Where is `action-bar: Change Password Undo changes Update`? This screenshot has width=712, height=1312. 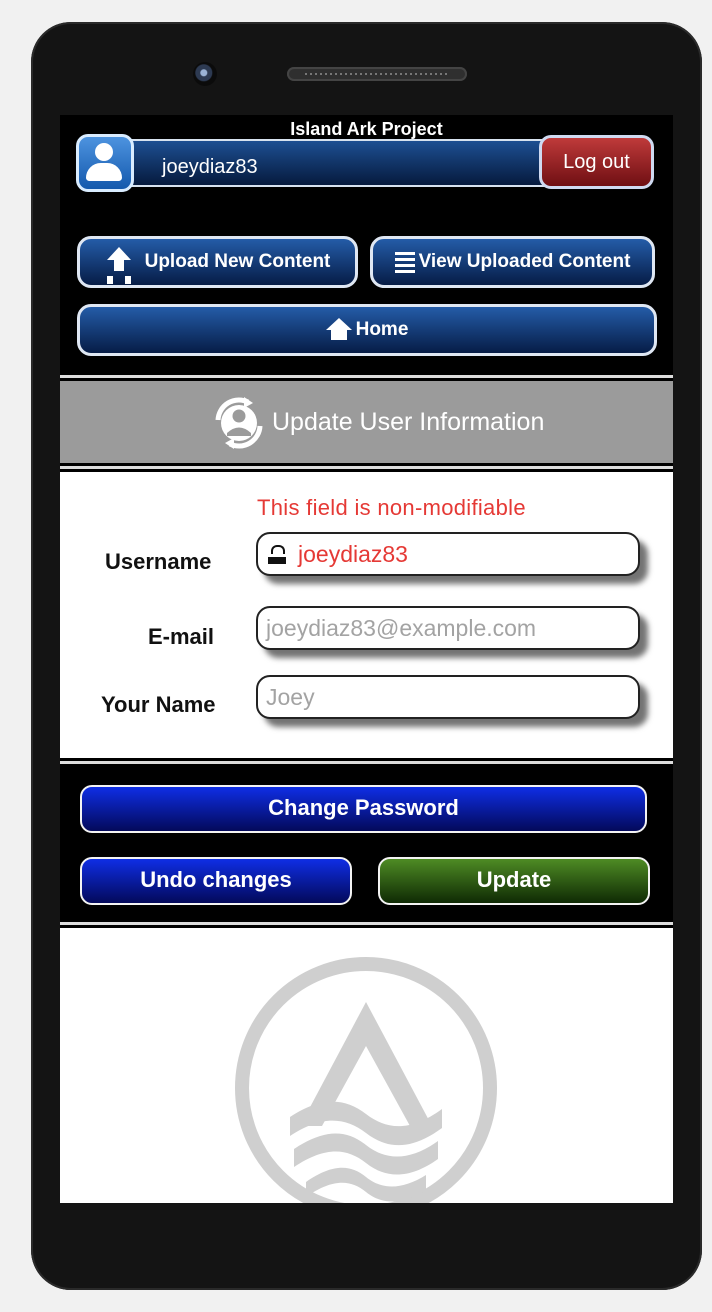 action-bar: Change Password Undo changes Update is located at coordinates (366, 844).